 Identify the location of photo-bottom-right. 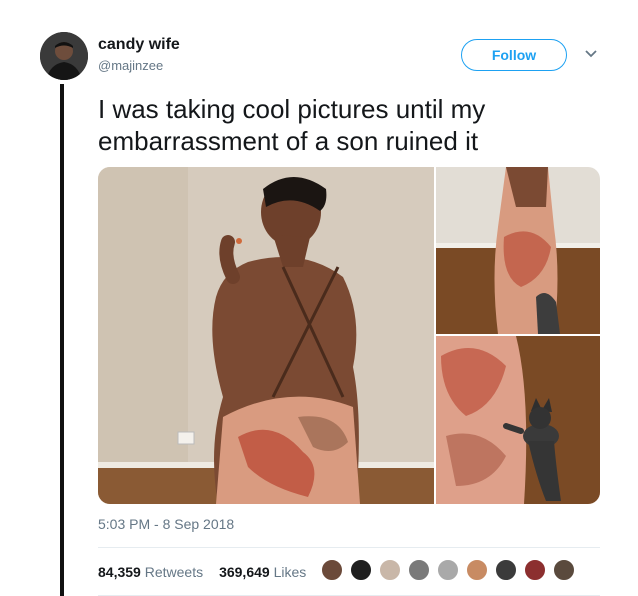
(518, 420).